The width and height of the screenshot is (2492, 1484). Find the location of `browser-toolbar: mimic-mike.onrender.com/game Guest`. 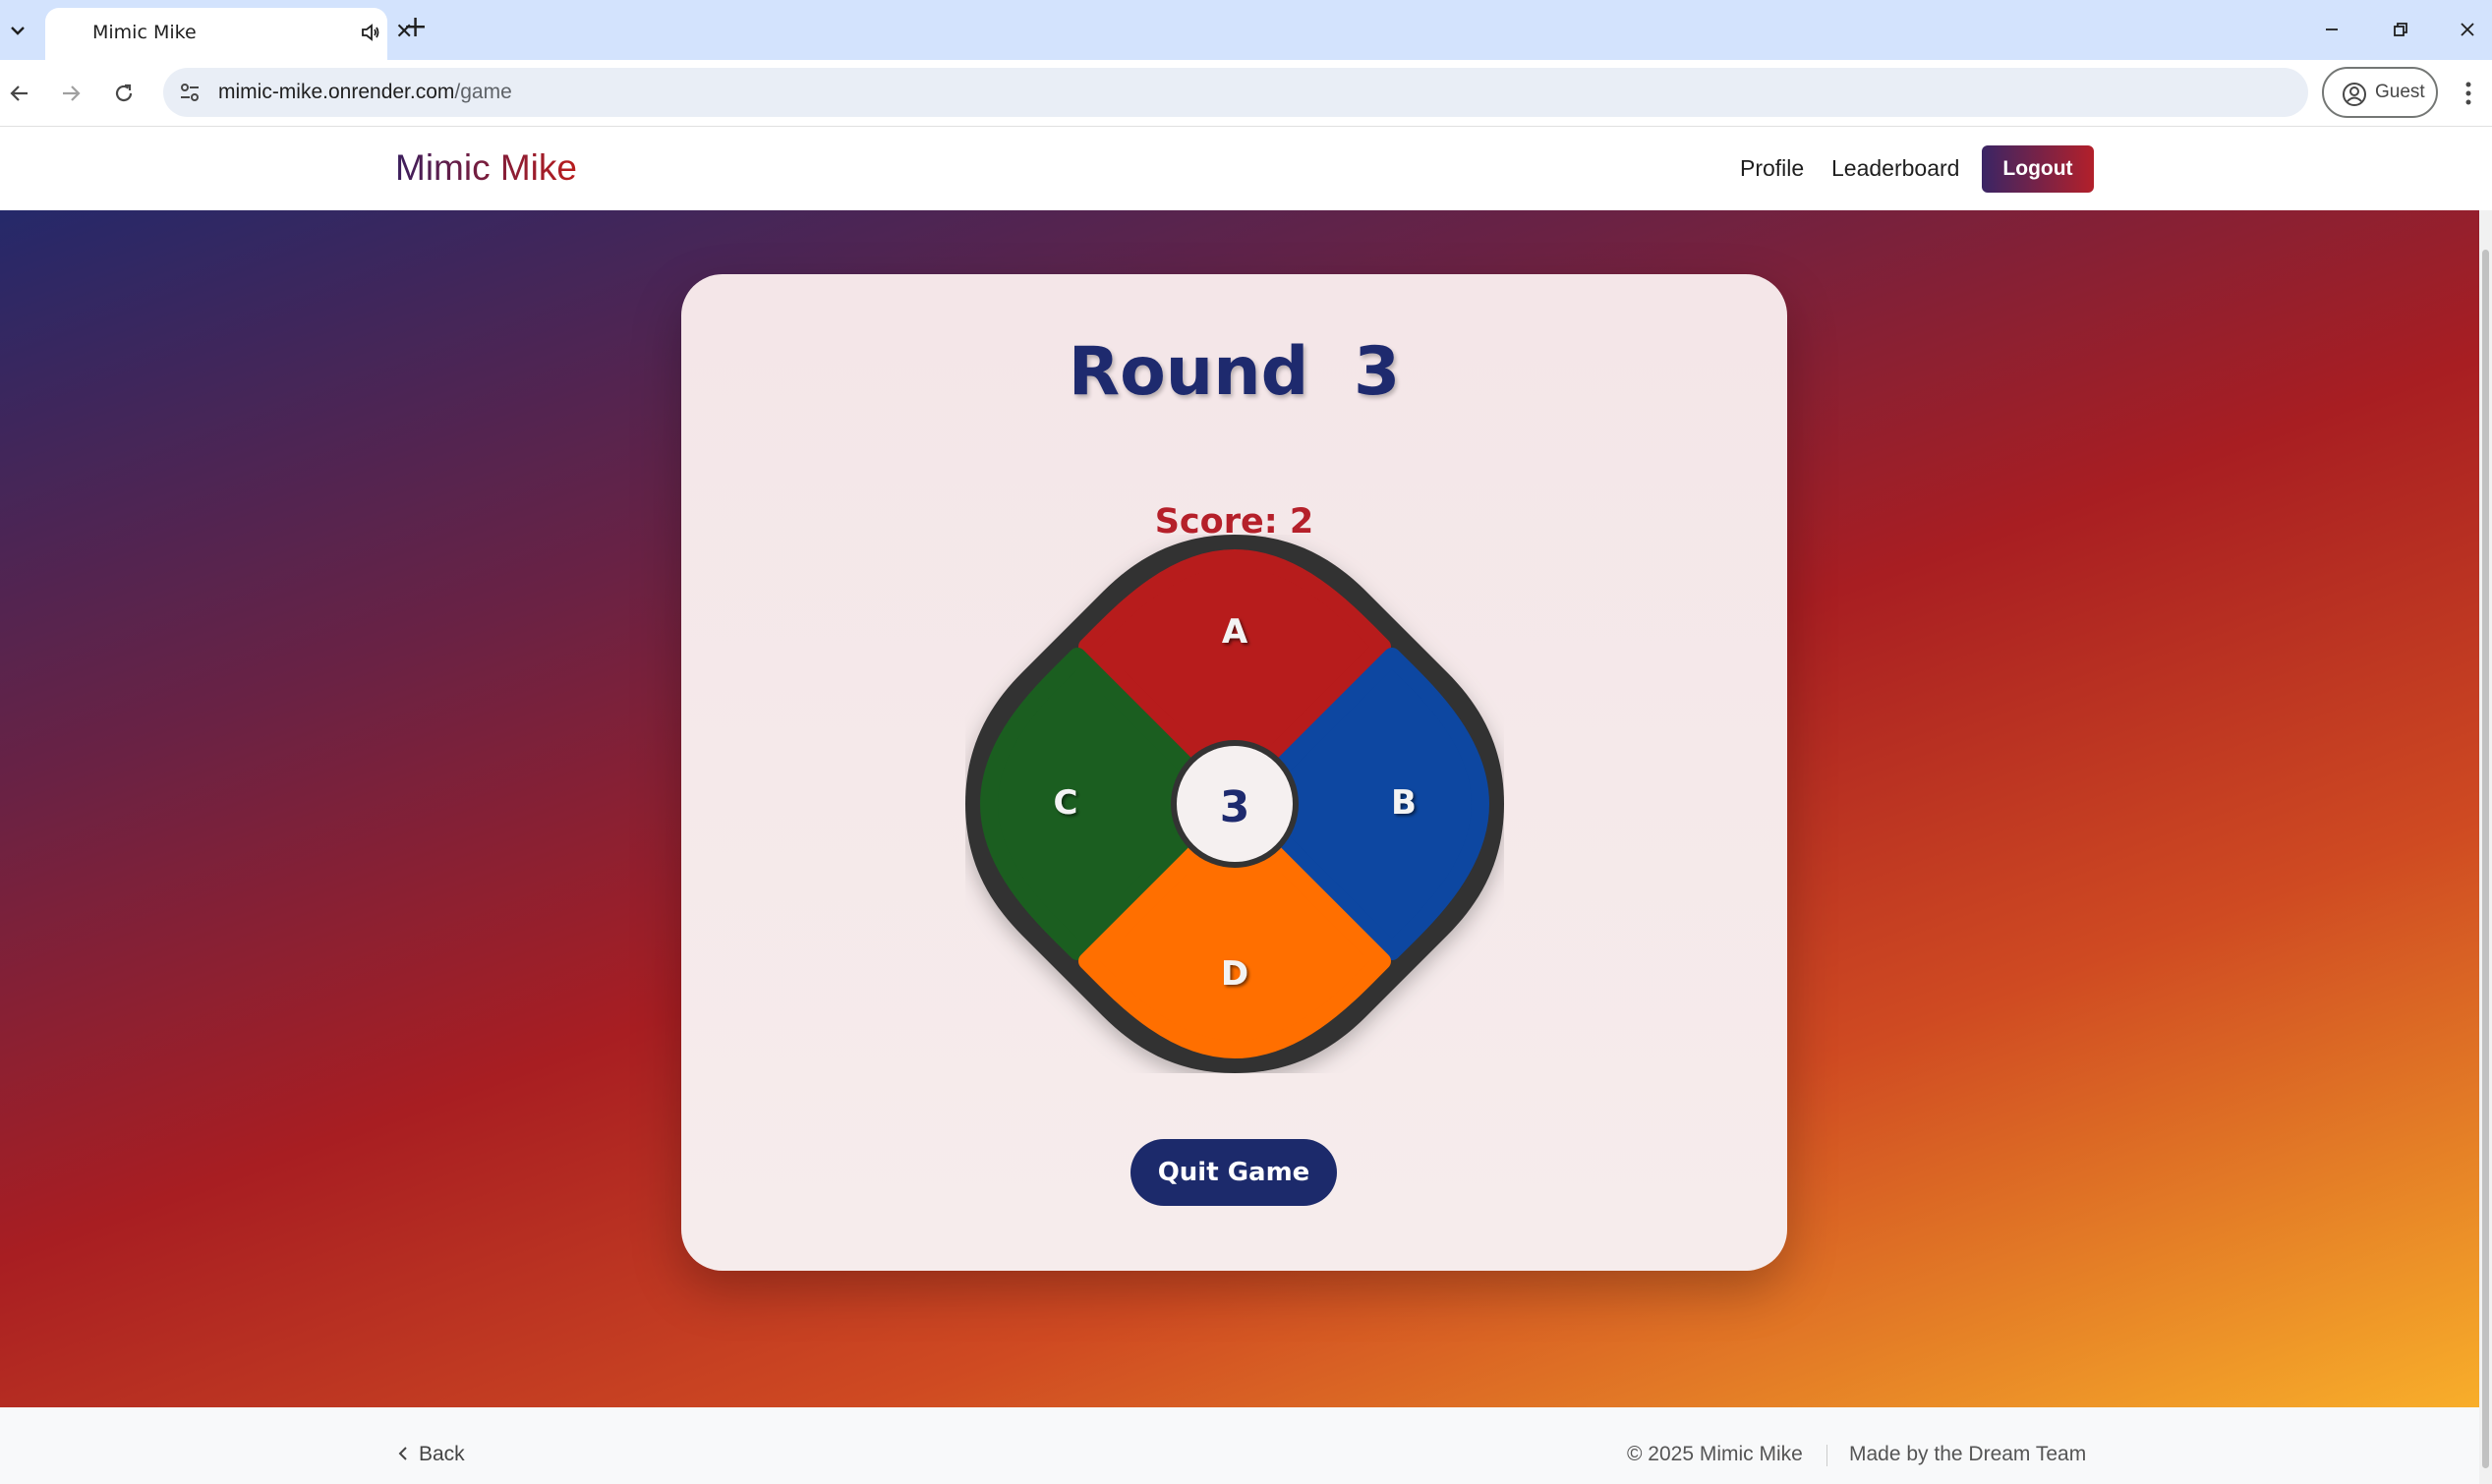

browser-toolbar: mimic-mike.onrender.com/game Guest is located at coordinates (1246, 93).